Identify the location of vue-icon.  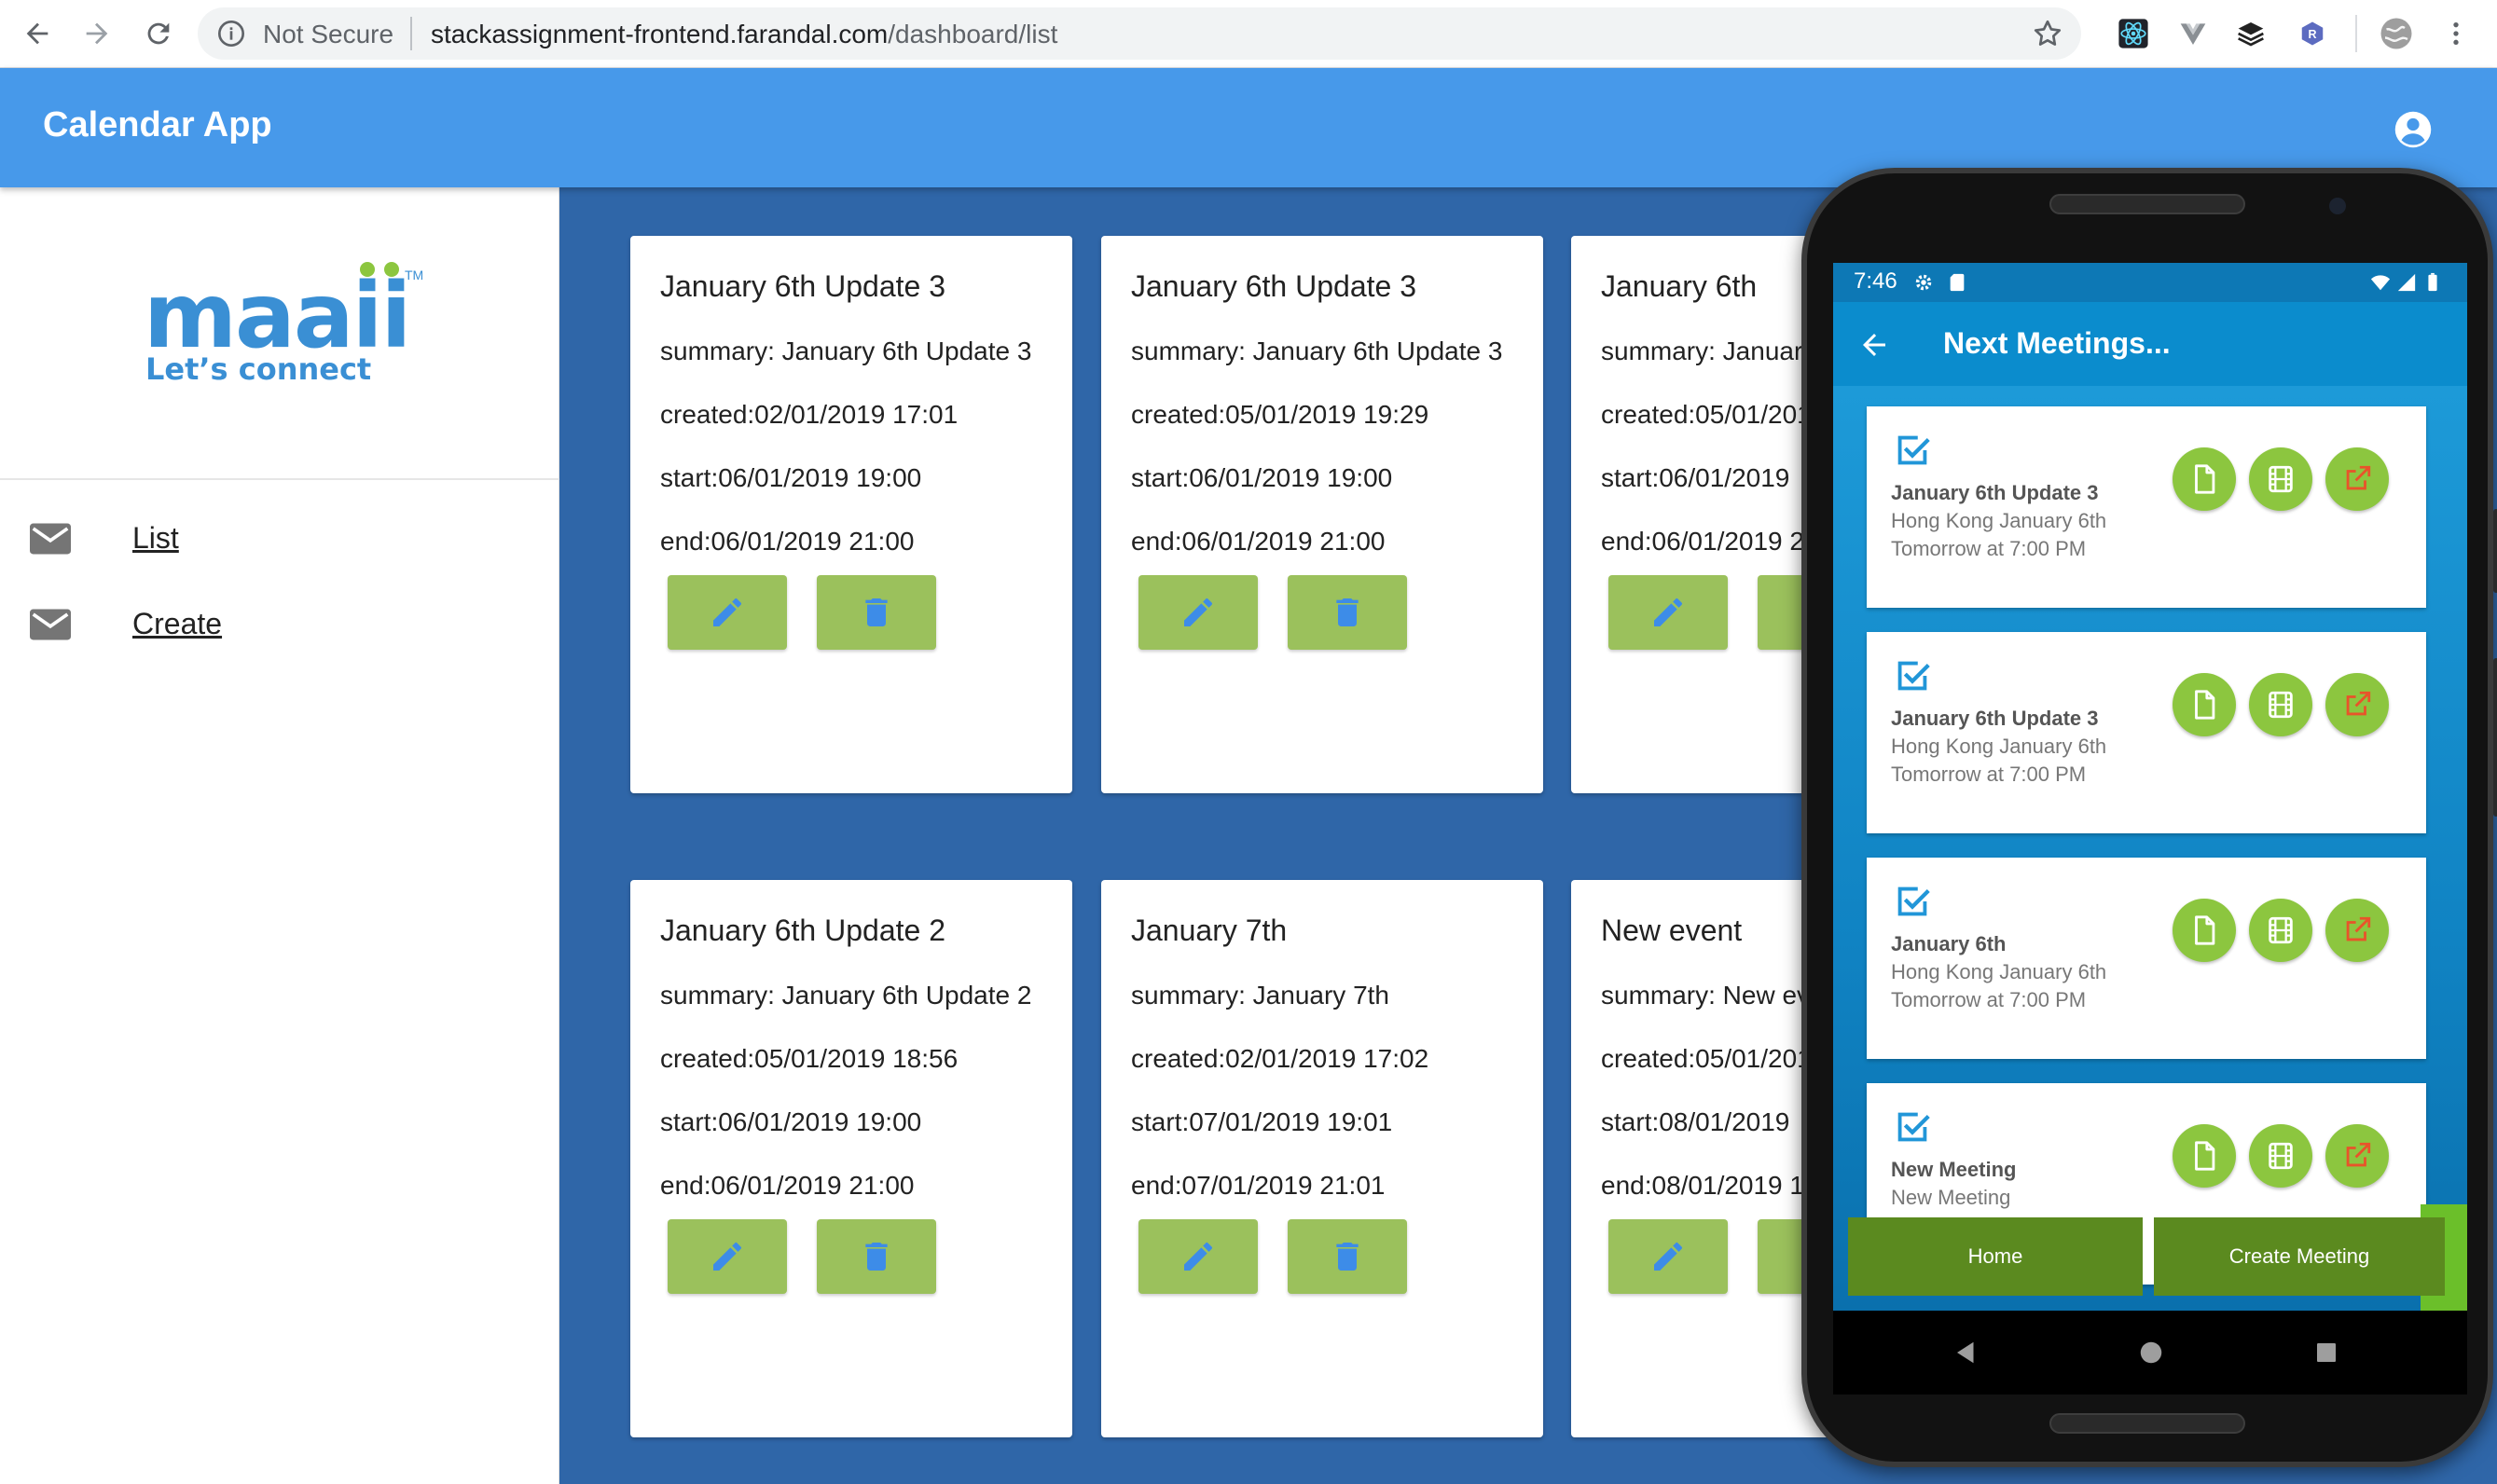
(2193, 34).